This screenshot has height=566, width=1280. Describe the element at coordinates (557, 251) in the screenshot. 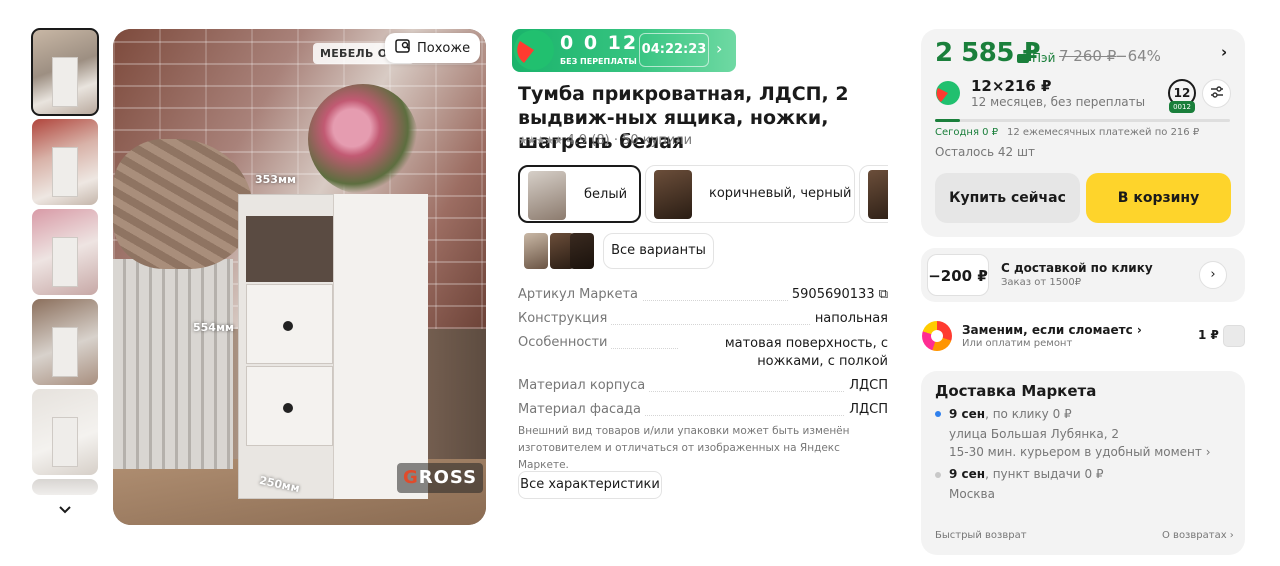

I see `variant-thumbs` at that location.